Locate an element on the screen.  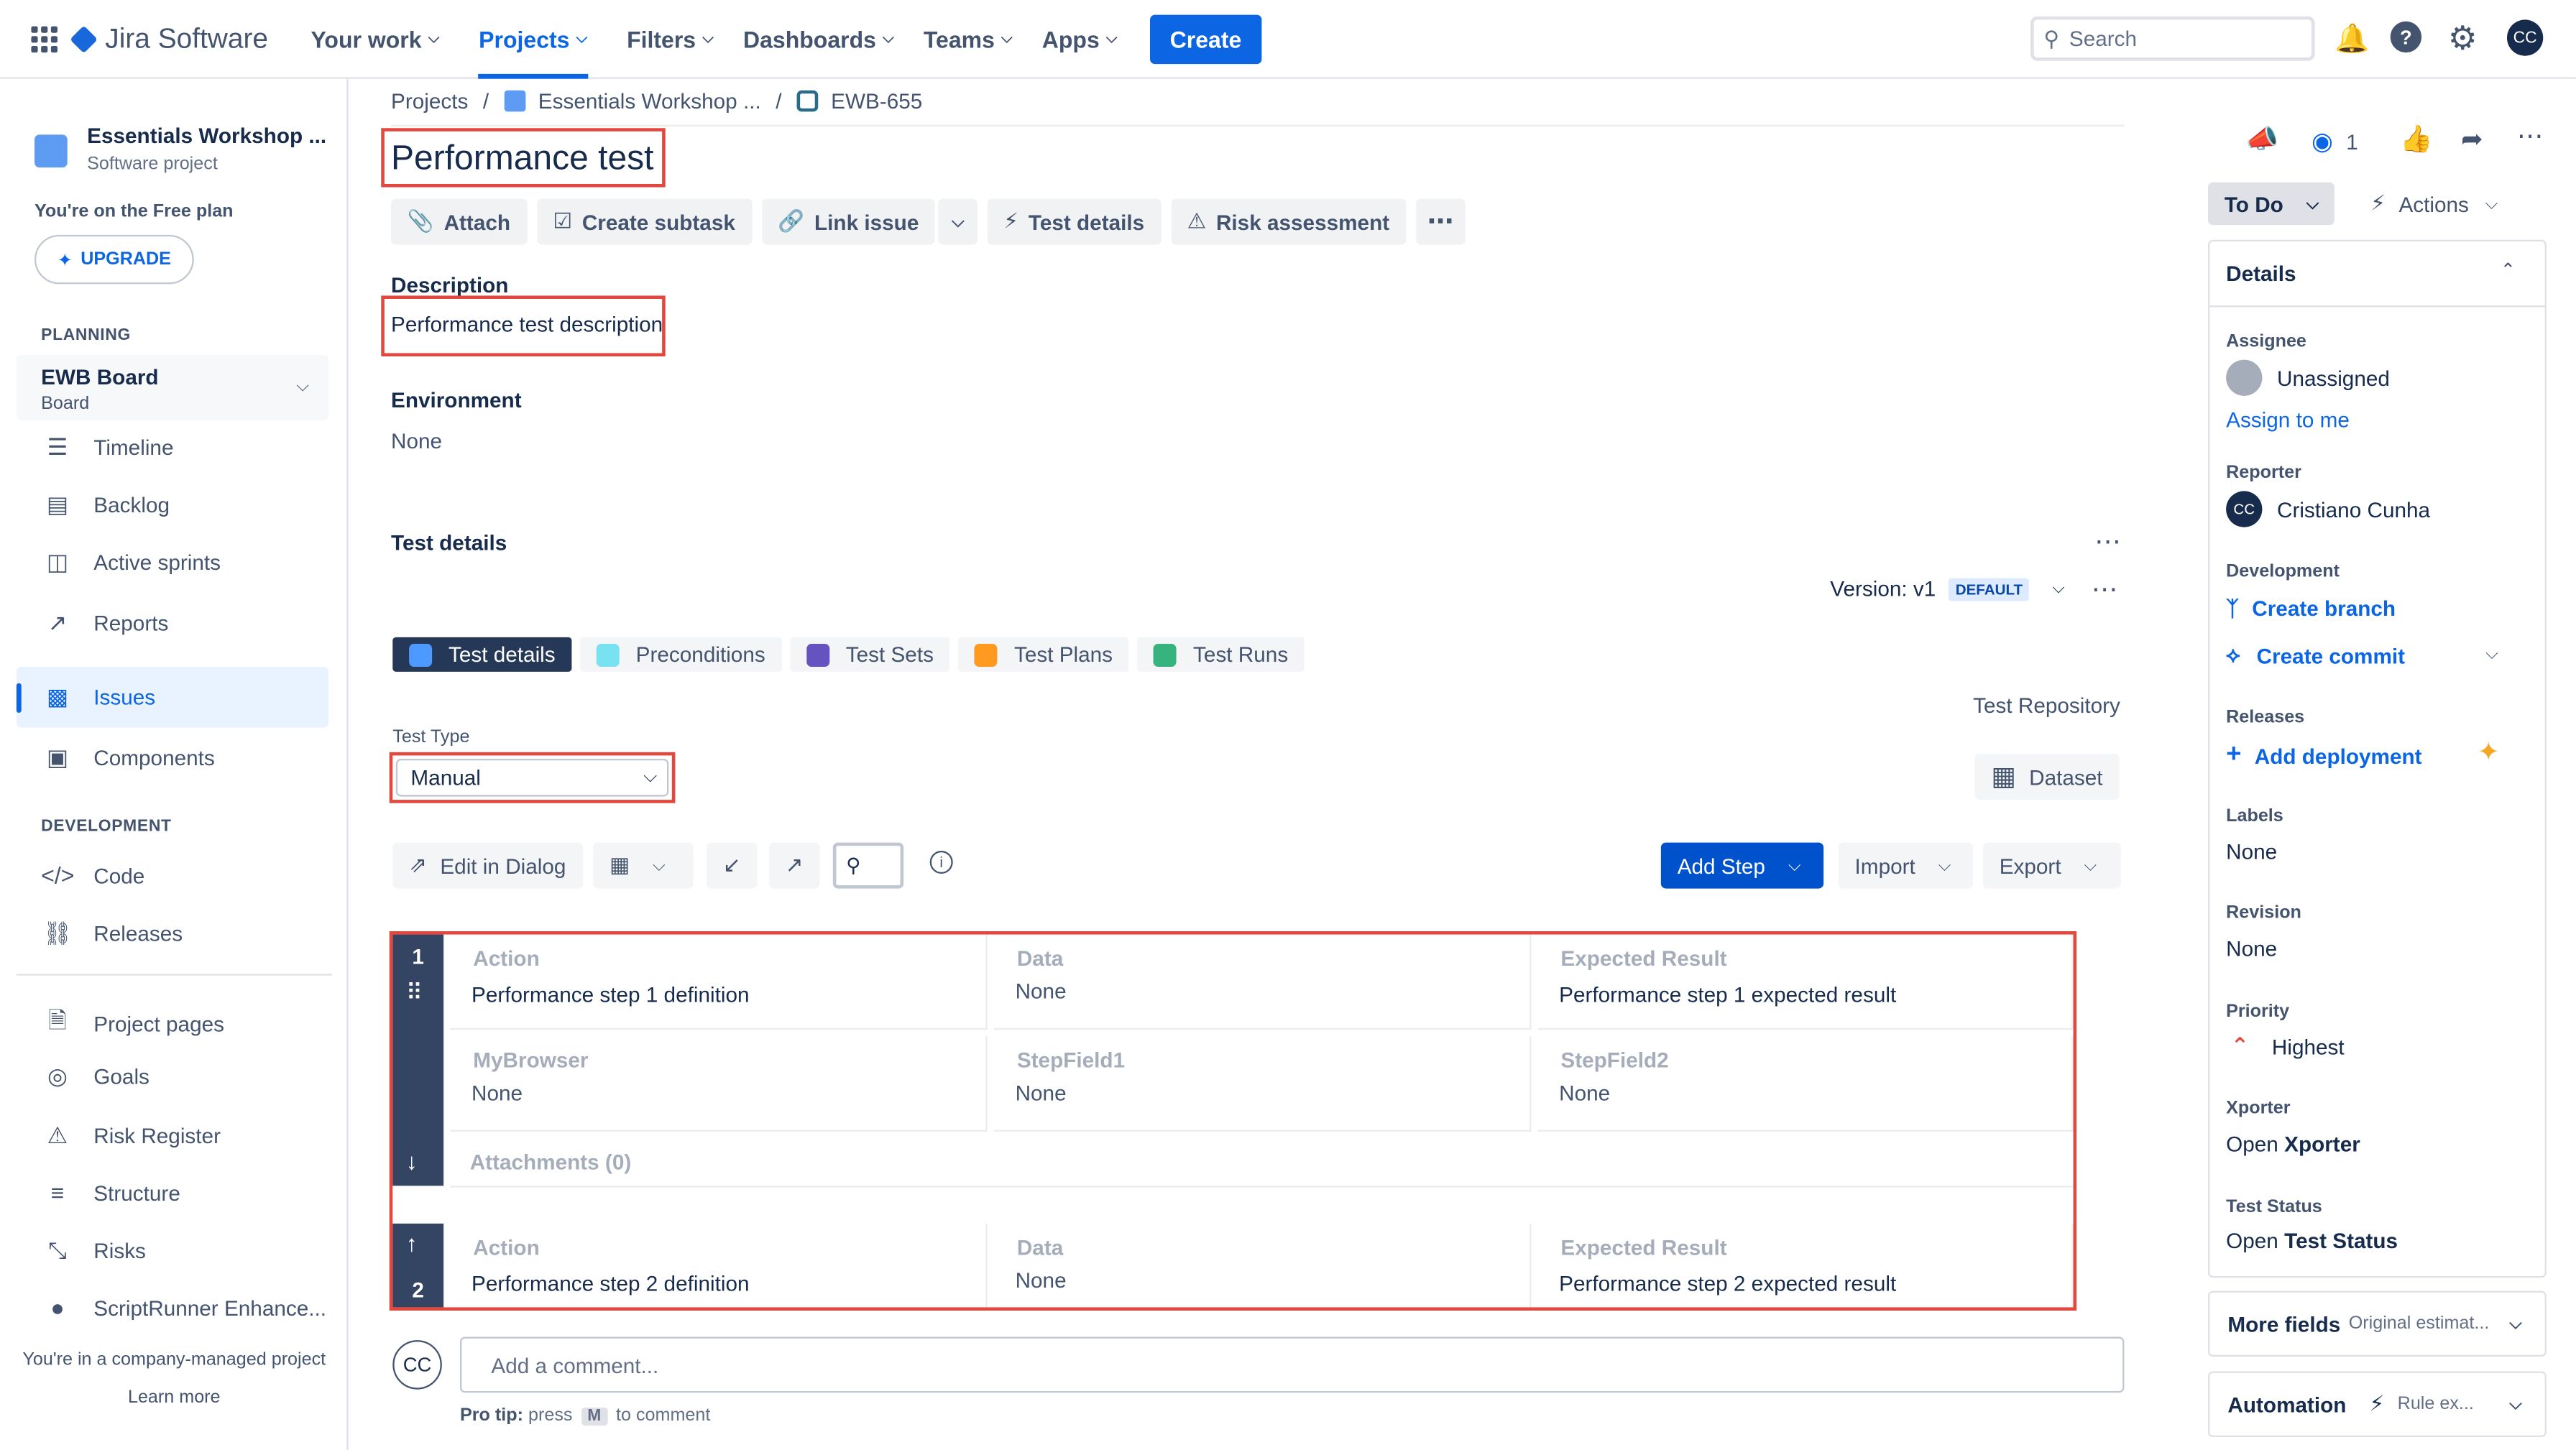
version-more-icon: ⋯ is located at coordinates (2105, 589).